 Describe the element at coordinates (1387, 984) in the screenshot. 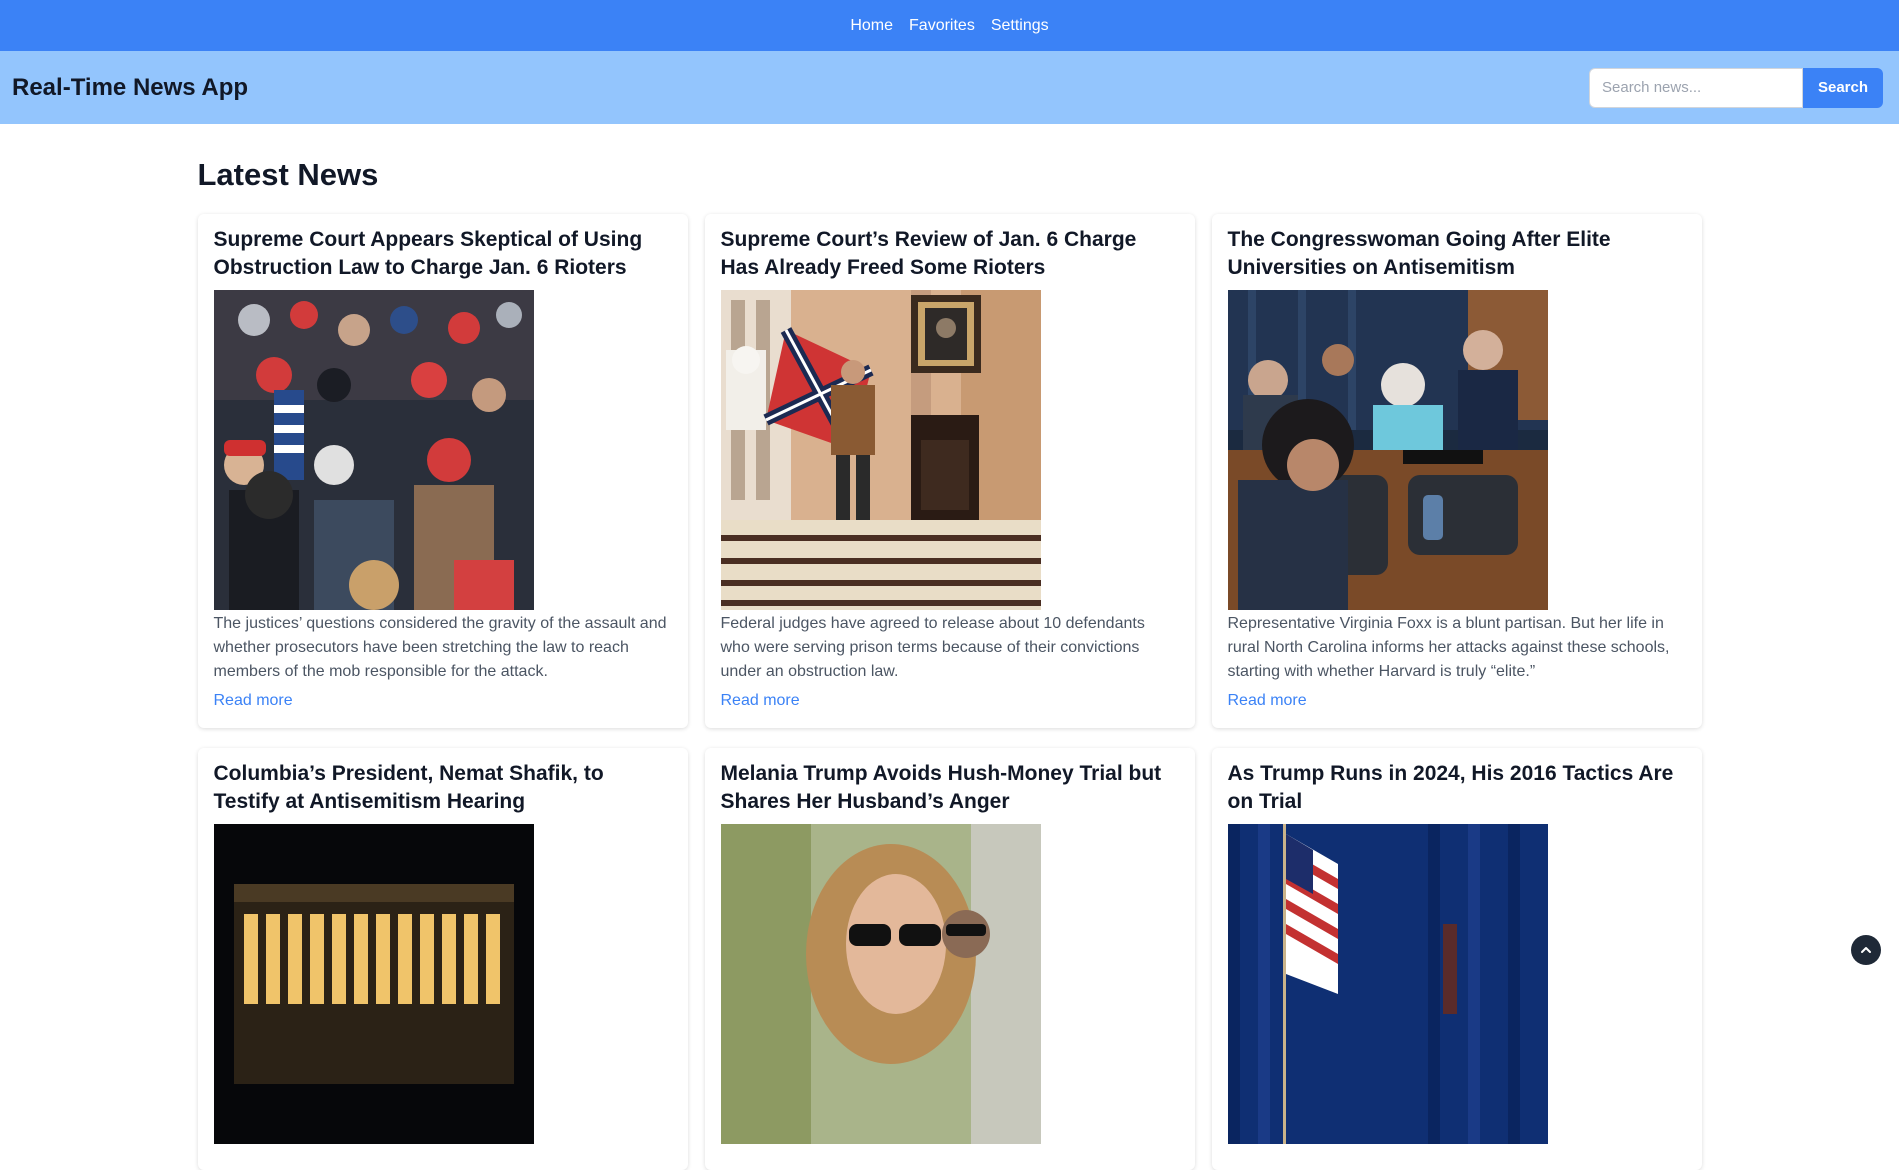

I see `flag-stage-photo` at that location.